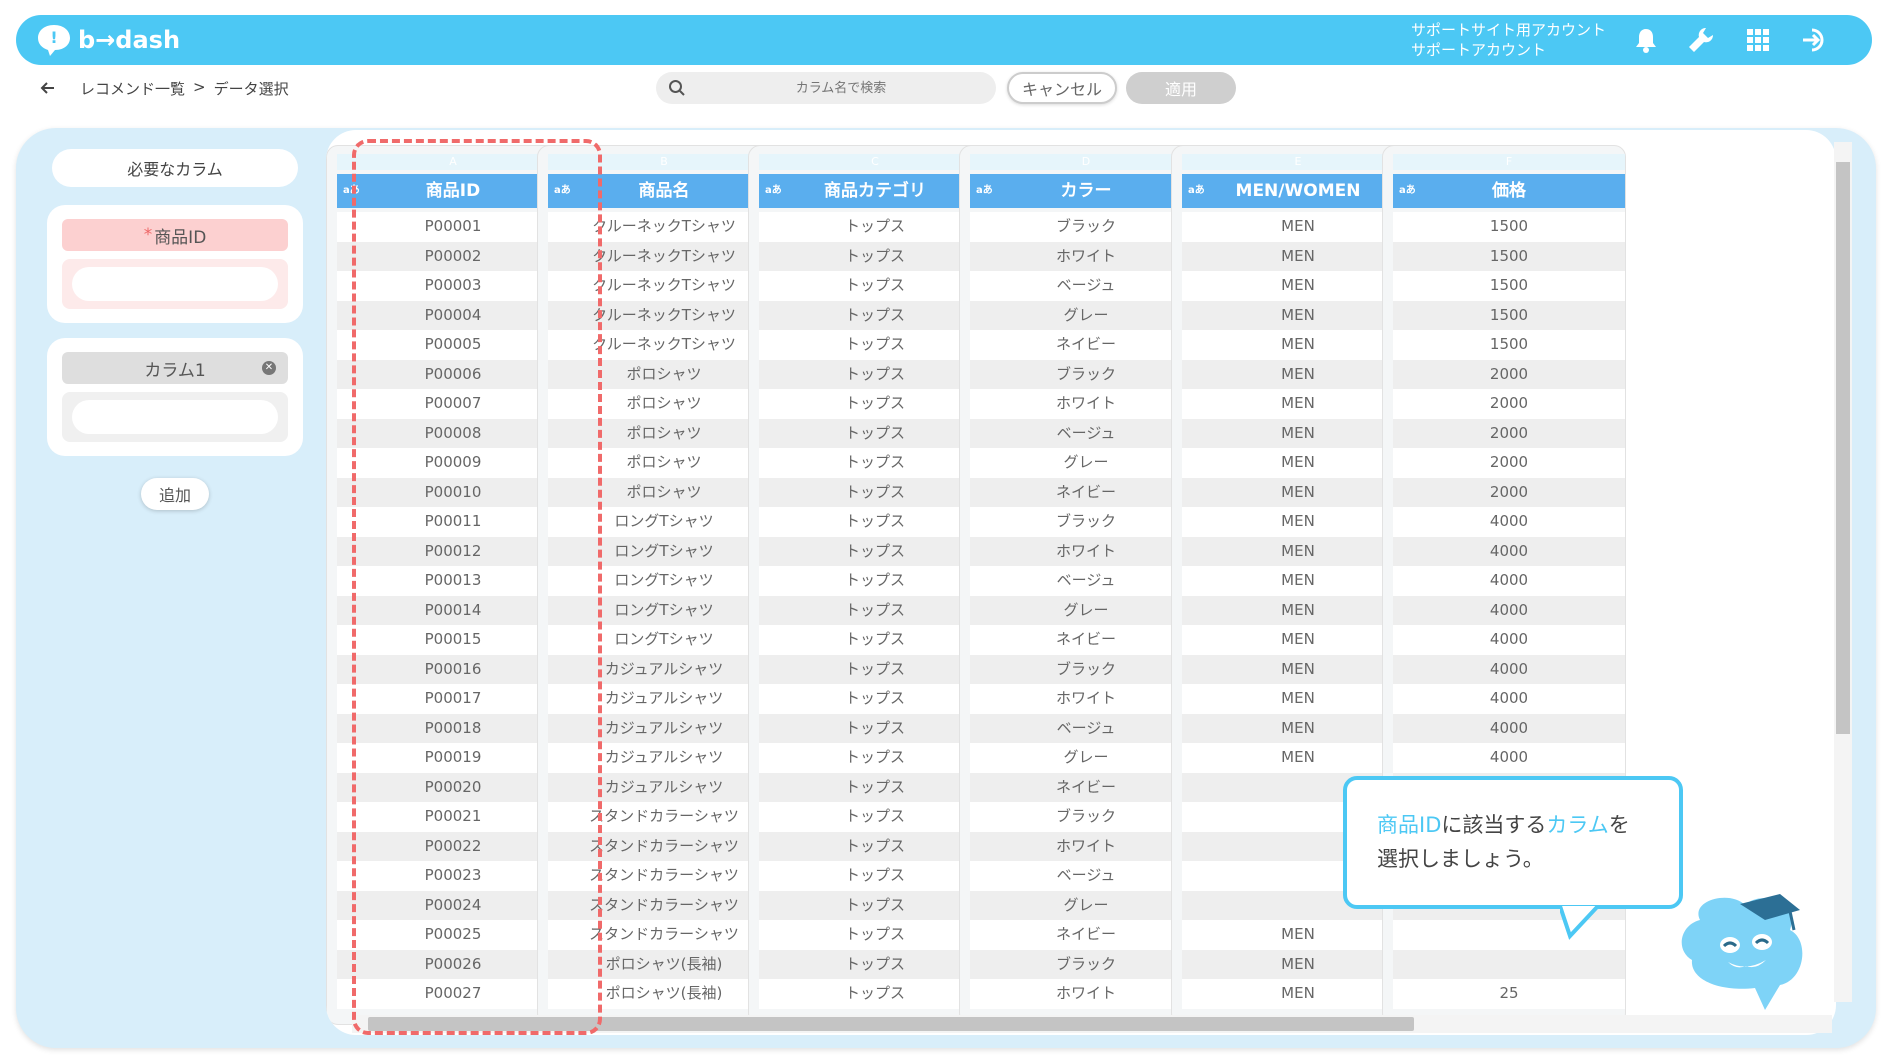 This screenshot has height=1063, width=1890. I want to click on breadcrumb-recommend-list: レコメンド一覧, so click(132, 88).